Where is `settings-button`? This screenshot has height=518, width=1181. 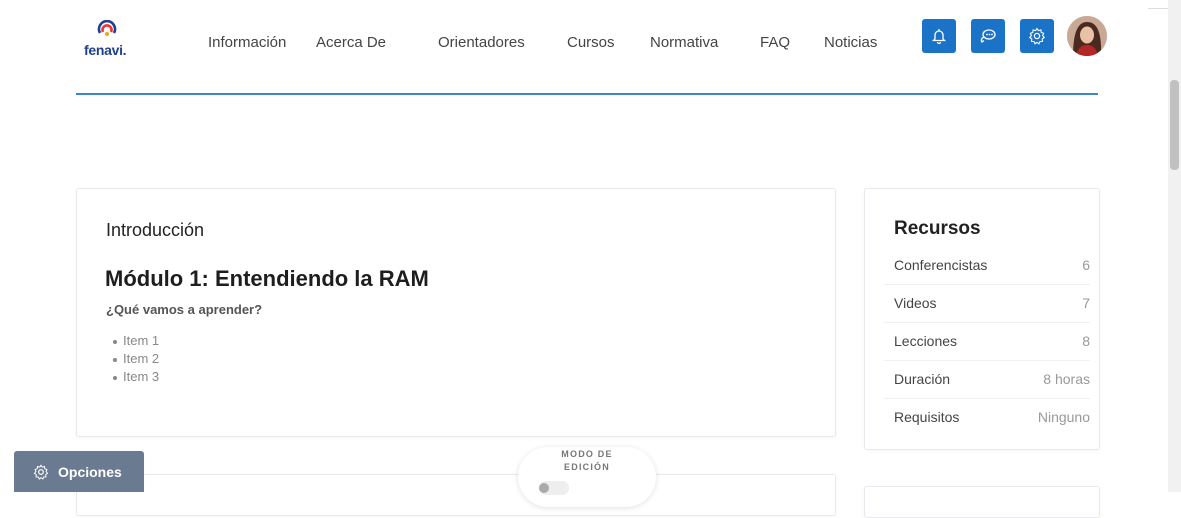
settings-button is located at coordinates (1037, 36).